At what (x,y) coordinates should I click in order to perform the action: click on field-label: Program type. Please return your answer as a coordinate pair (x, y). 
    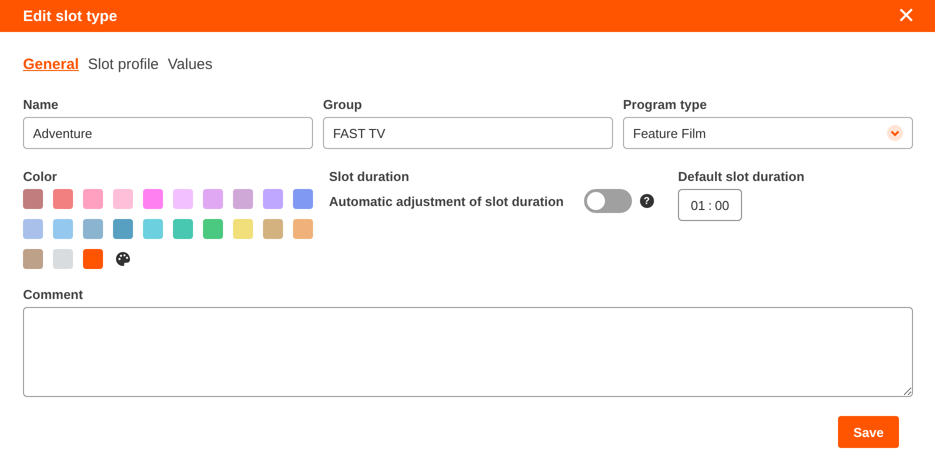
    Looking at the image, I should click on (665, 104).